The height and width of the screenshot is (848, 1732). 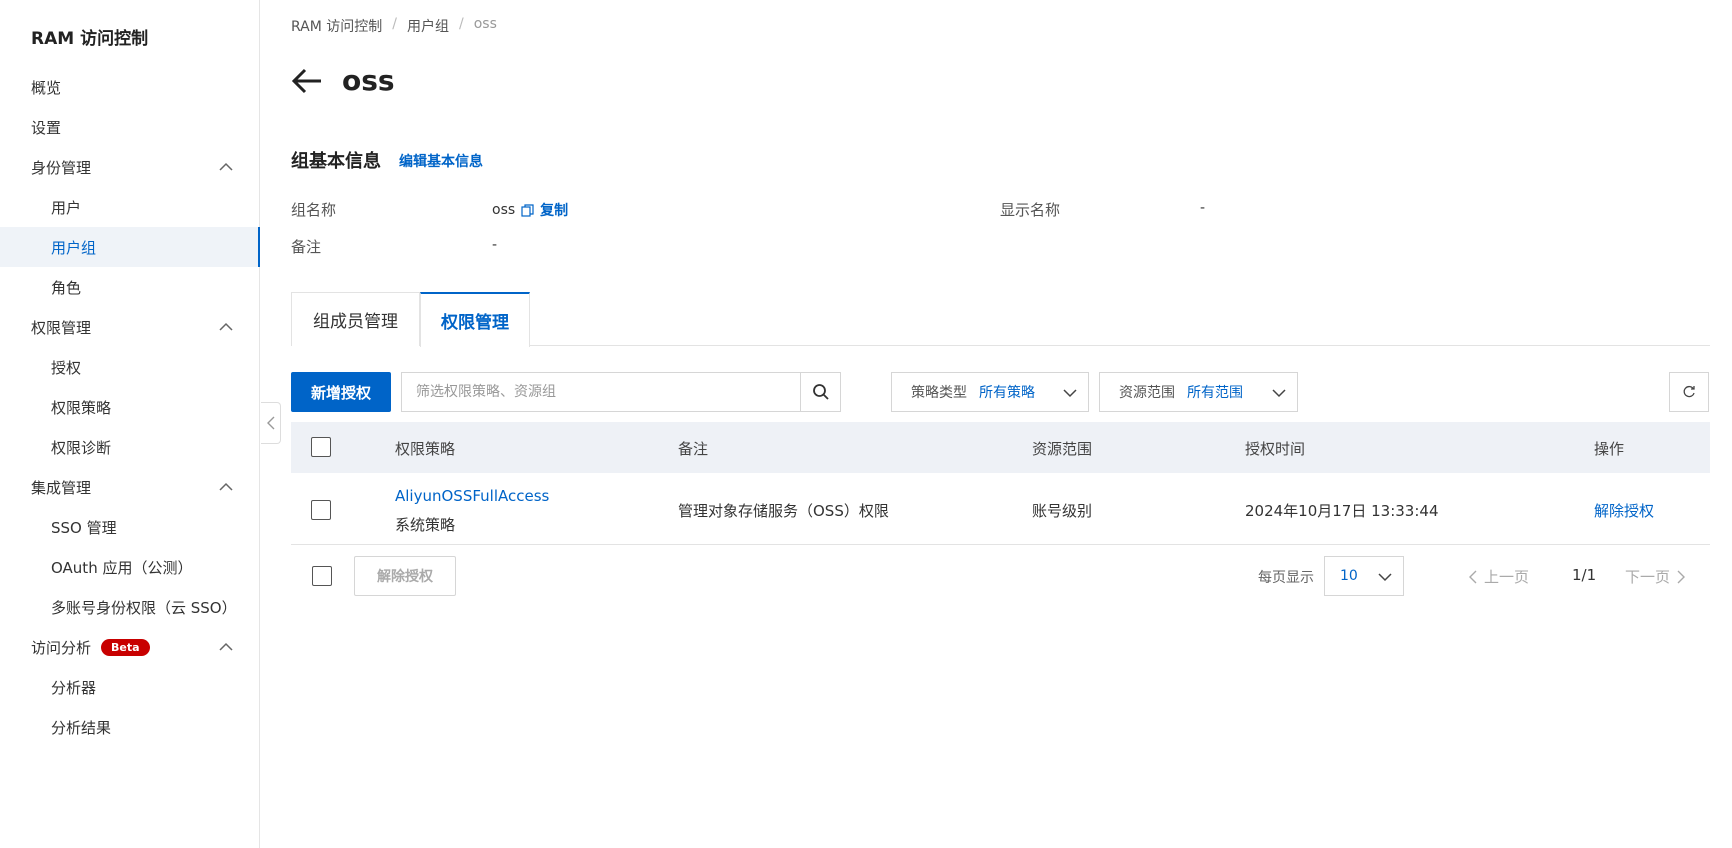 I want to click on section-title-basic-info: 组基本信息, so click(x=336, y=161).